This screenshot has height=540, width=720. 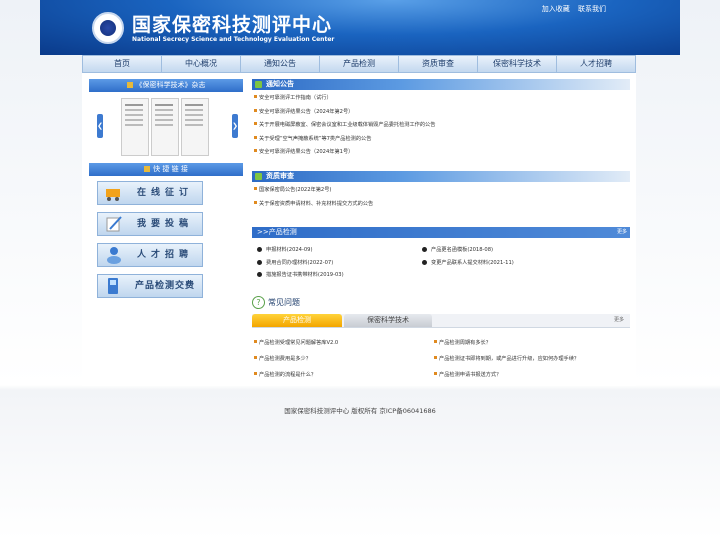 I want to click on list-item: 产品检测证书即将到期，或产品进行升级，应如何办理手续？, so click(x=506, y=359).